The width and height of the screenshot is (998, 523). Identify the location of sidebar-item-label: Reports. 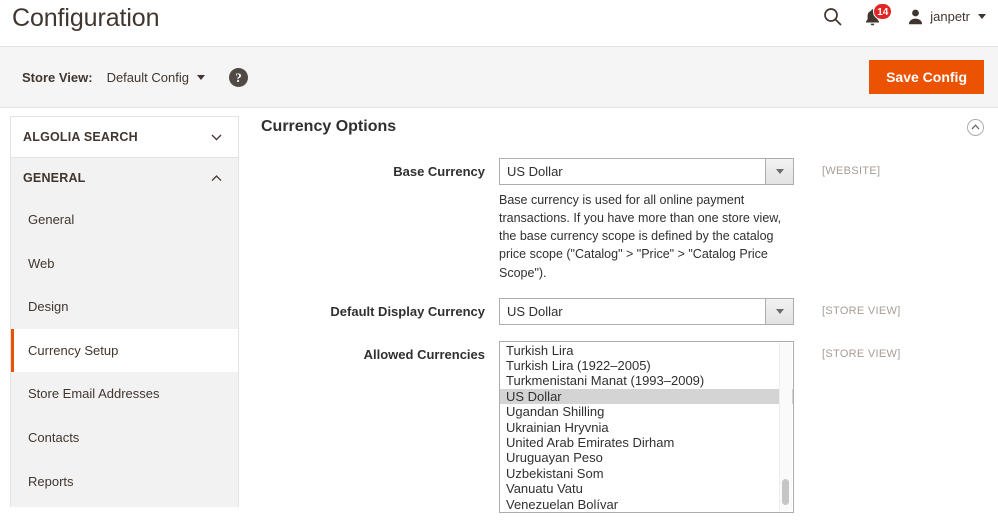
(51, 481).